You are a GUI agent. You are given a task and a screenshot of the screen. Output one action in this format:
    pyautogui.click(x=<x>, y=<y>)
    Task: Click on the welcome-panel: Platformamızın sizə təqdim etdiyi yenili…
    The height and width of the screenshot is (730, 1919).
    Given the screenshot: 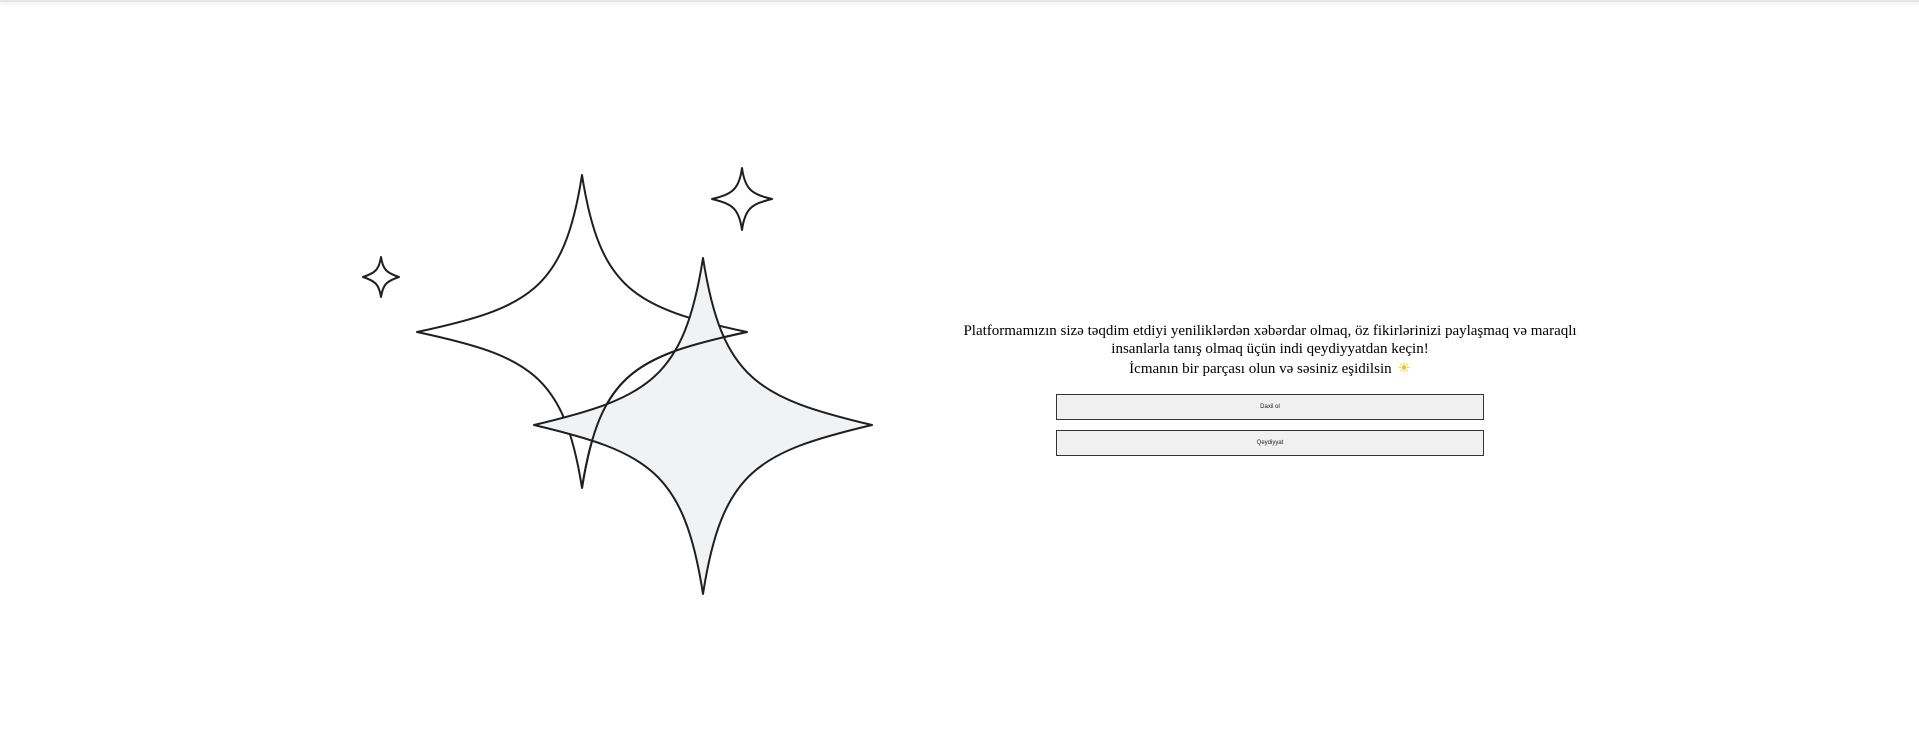 What is the action you would take?
    pyautogui.click(x=1270, y=389)
    